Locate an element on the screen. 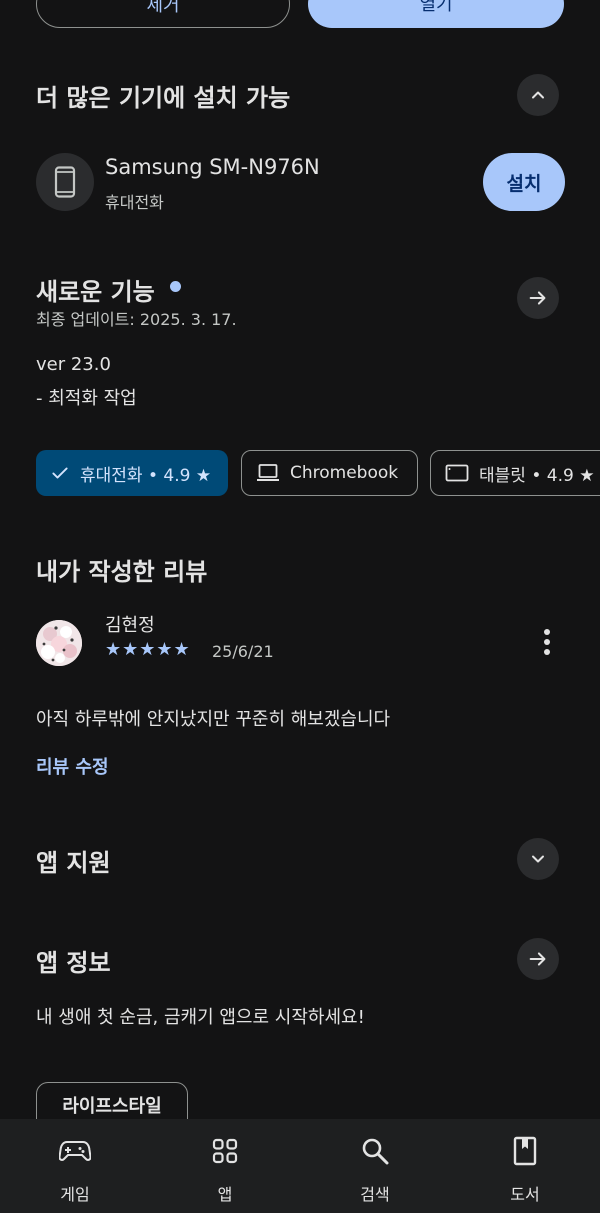  search-icon is located at coordinates (375, 1151).